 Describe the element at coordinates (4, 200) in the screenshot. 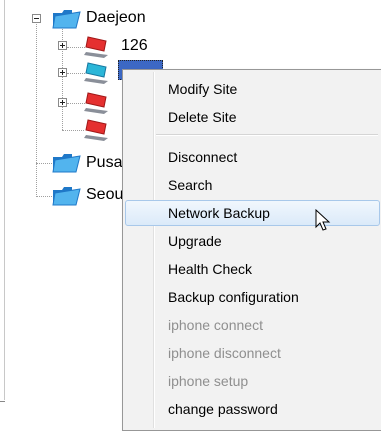

I see `tree-left-border` at that location.